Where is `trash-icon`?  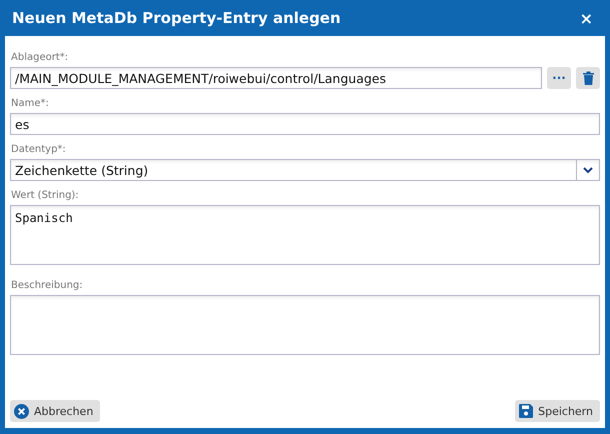
trash-icon is located at coordinates (588, 78).